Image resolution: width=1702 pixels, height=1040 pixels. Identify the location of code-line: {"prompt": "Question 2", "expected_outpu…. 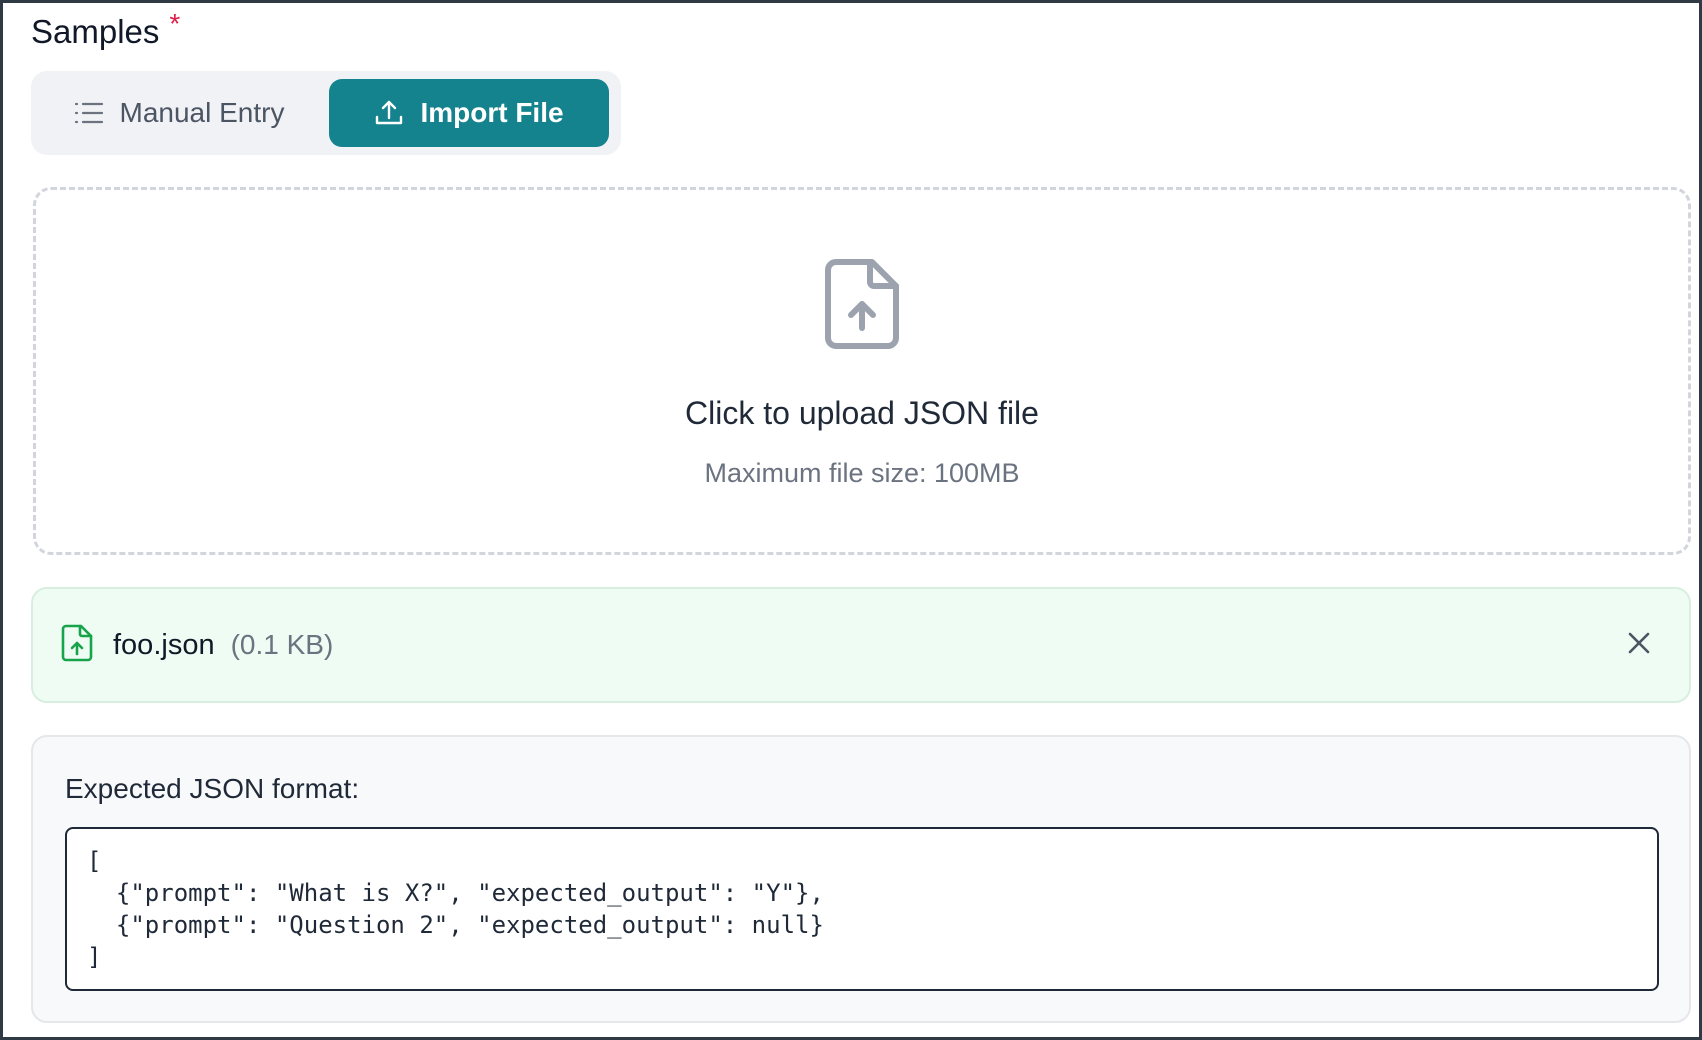
(455, 925).